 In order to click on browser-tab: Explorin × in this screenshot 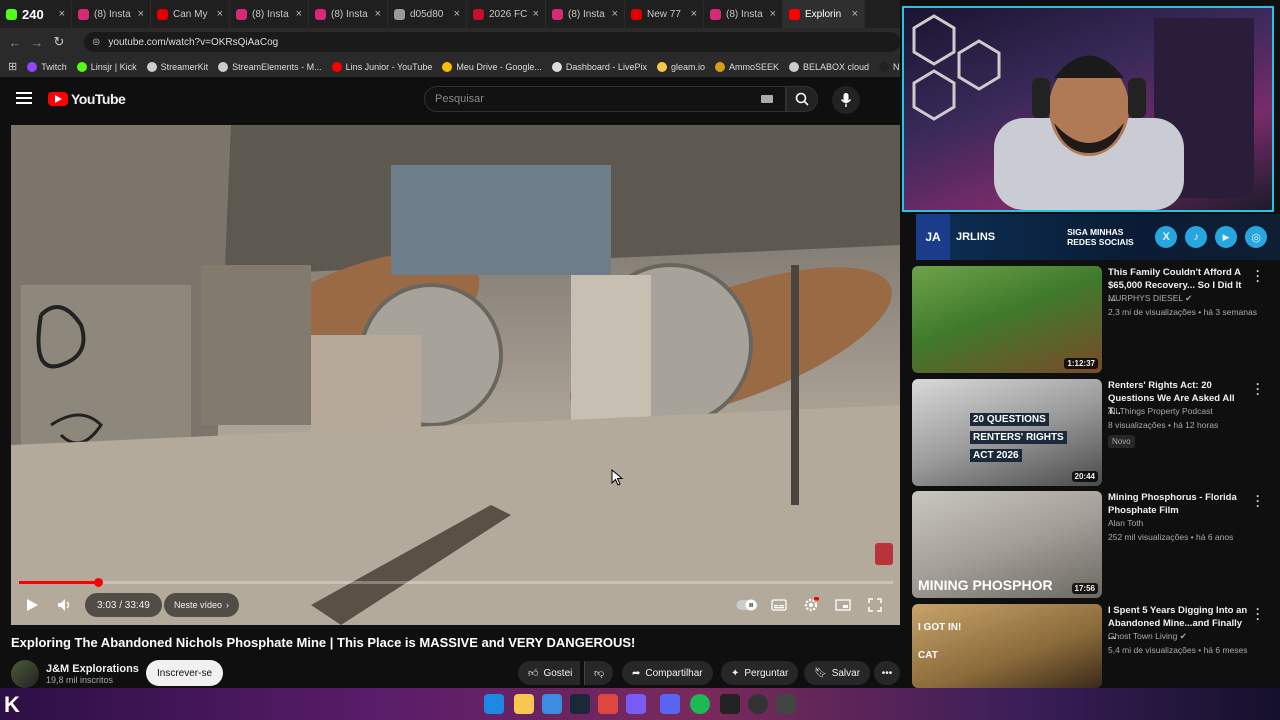, I will do `click(824, 14)`.